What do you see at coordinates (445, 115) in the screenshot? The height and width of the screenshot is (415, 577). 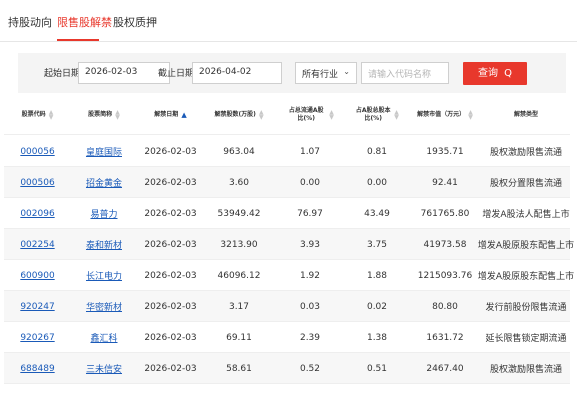 I see `col-header-unlock-value: 解禁市值（万元） ▲ ▼` at bounding box center [445, 115].